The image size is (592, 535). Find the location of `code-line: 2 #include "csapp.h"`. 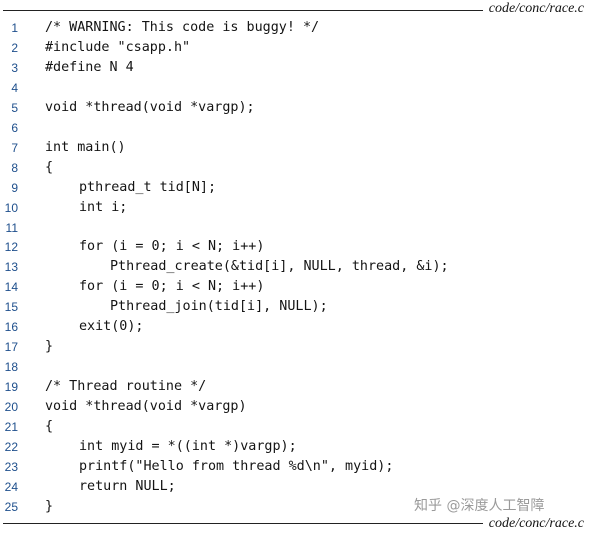

code-line: 2 #include "csapp.h" is located at coordinates (296, 48).